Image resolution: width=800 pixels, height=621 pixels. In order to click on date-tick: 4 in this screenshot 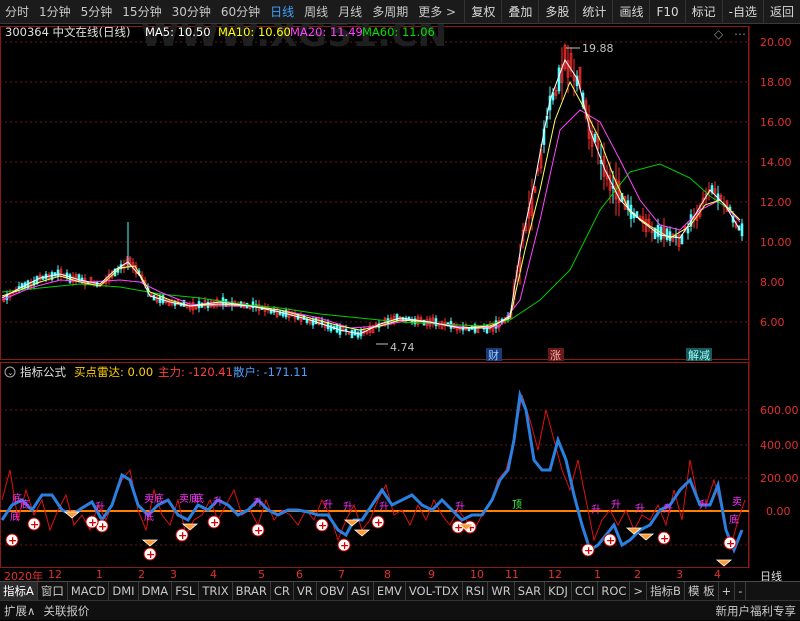, I will do `click(213, 574)`.